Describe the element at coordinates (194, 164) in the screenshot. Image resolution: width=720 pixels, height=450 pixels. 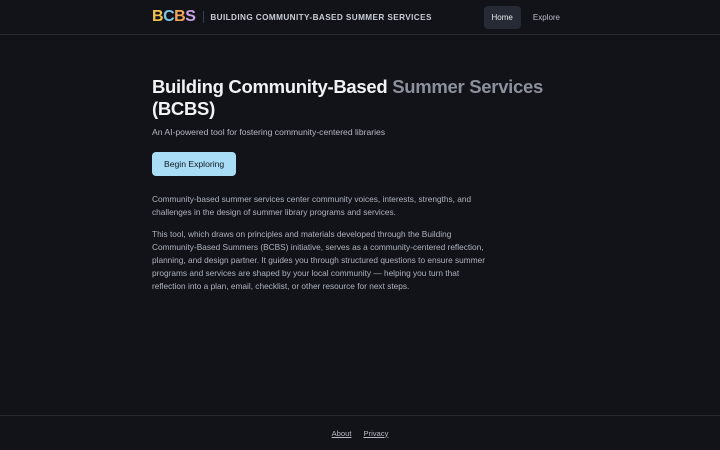
I see `begin-exploring-button: Begin Exploring` at that location.